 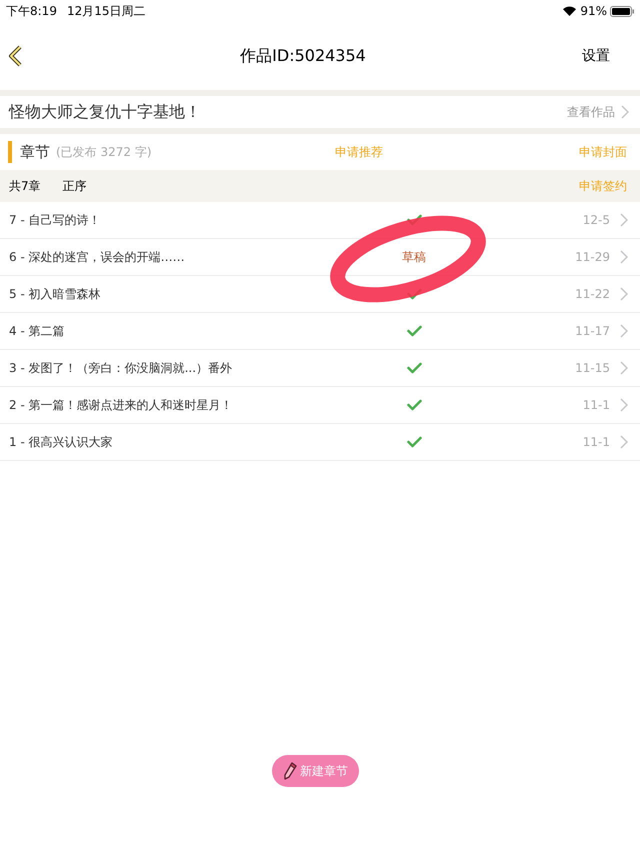 I want to click on view-work-chevron-icon, so click(x=625, y=112).